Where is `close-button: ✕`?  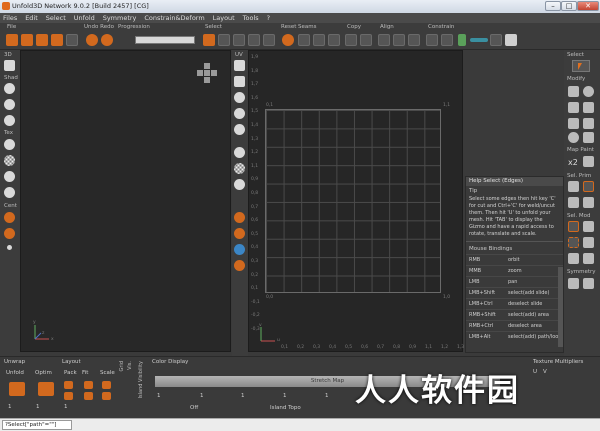 close-button: ✕ is located at coordinates (588, 6).